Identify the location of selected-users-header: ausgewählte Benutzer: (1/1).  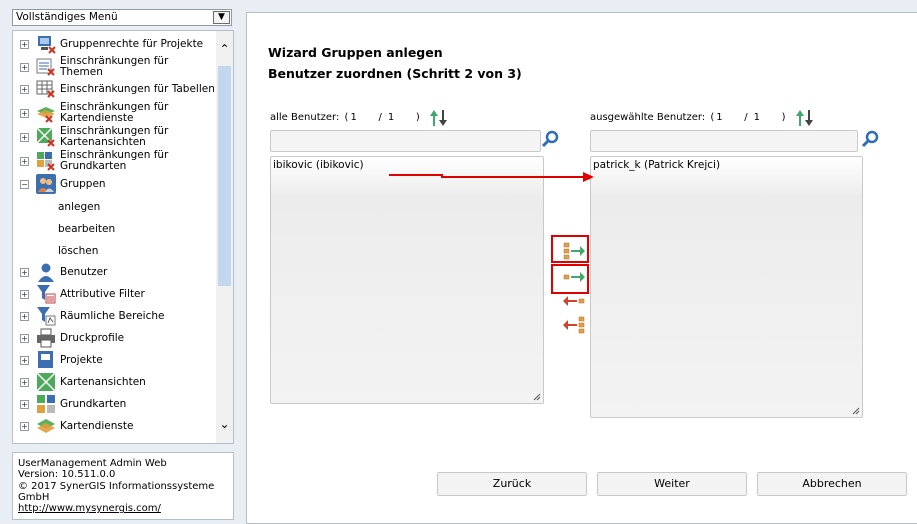
(688, 117).